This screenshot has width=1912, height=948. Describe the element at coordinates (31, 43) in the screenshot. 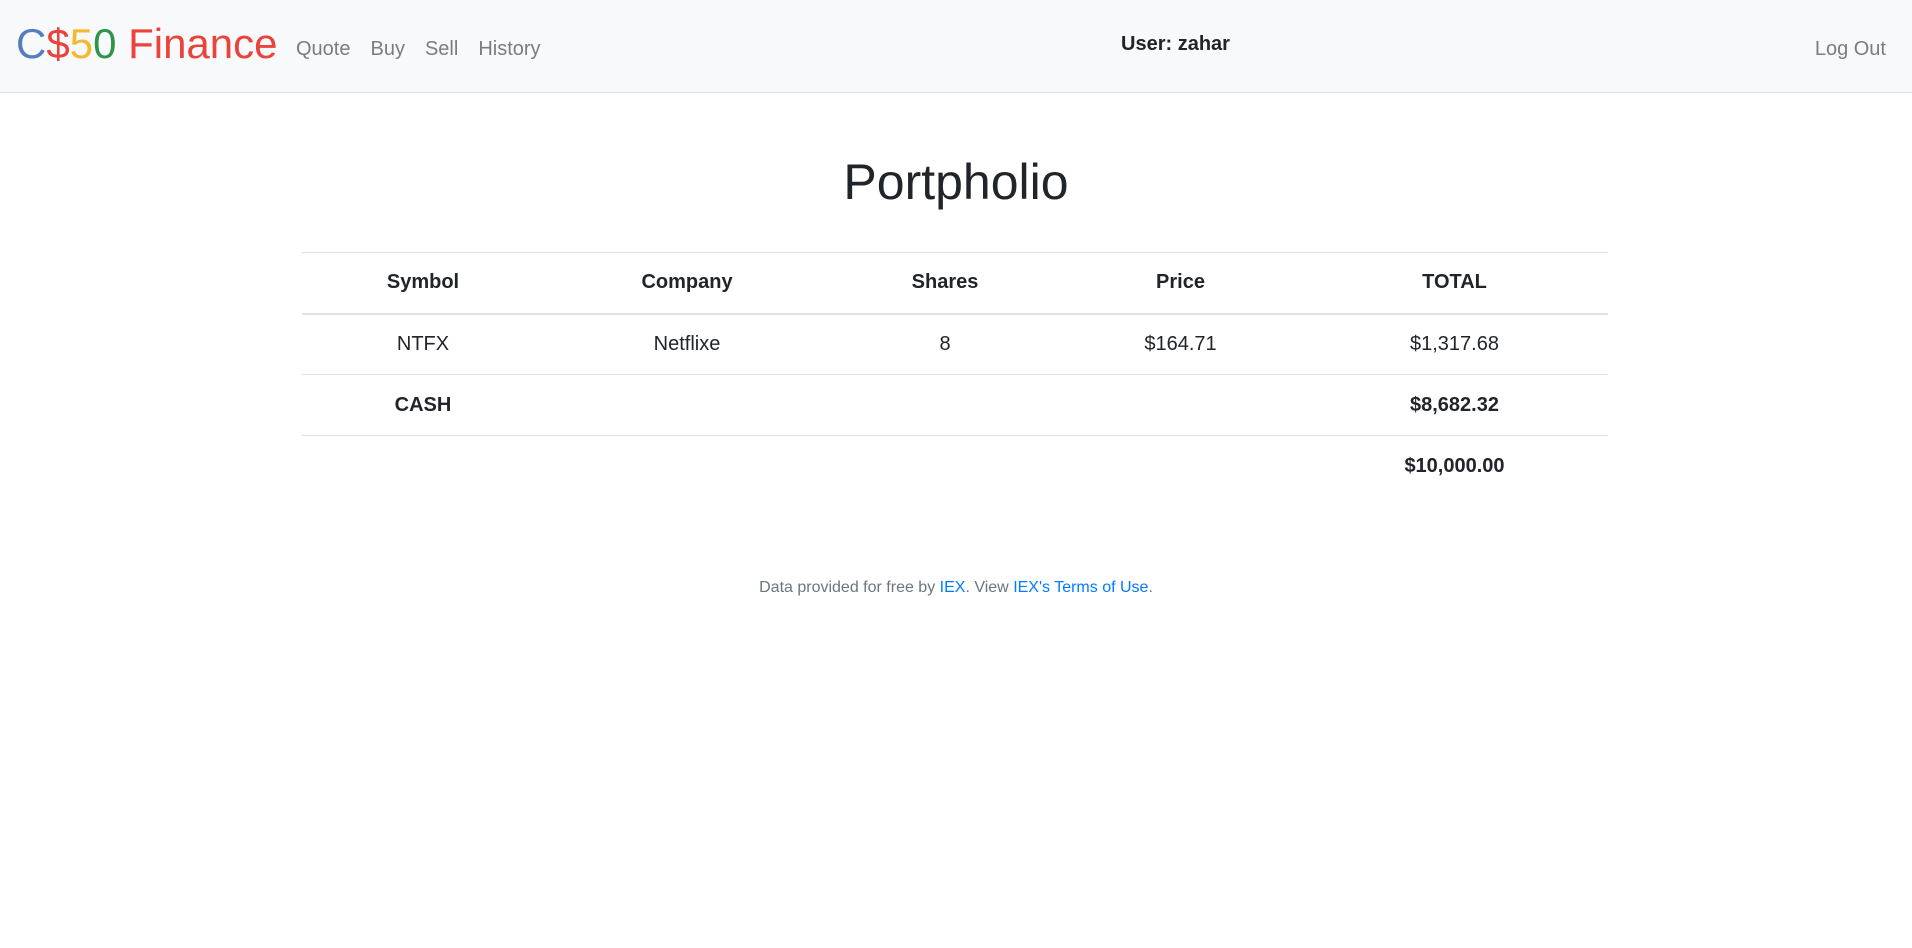

I see `brand-letter-c: C` at that location.